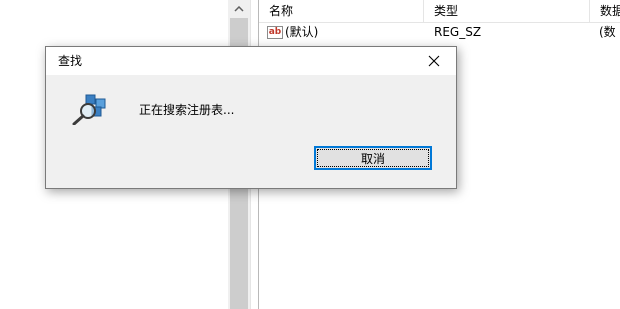 Image resolution: width=620 pixels, height=309 pixels. What do you see at coordinates (302, 32) in the screenshot?
I see `value-name: (默认)` at bounding box center [302, 32].